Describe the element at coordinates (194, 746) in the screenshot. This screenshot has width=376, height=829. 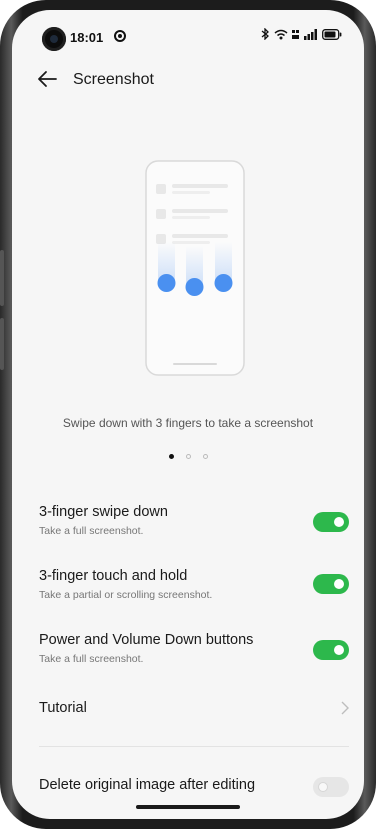
I see `section-divider` at that location.